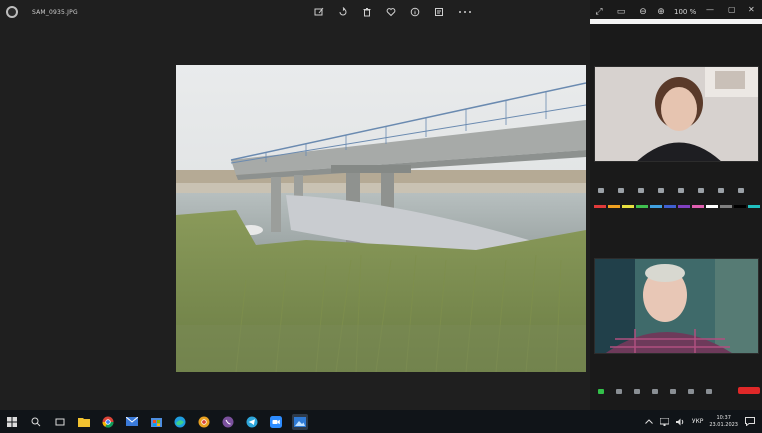 The height and width of the screenshot is (433, 762). I want to click on apps-icon, so click(709, 392).